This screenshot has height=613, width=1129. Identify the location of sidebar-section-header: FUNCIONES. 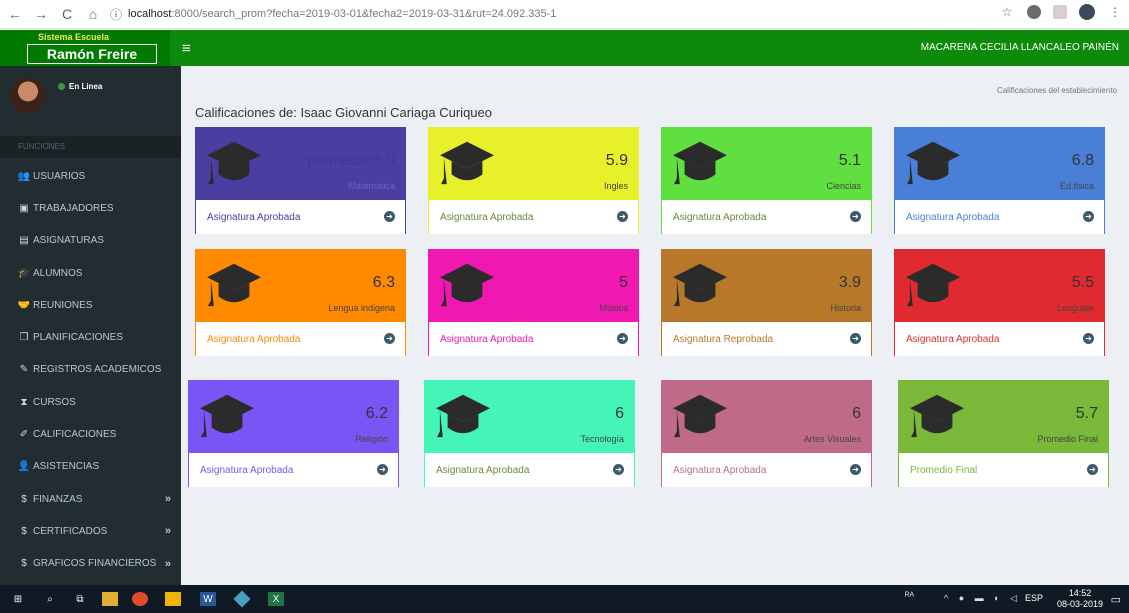
(90, 147).